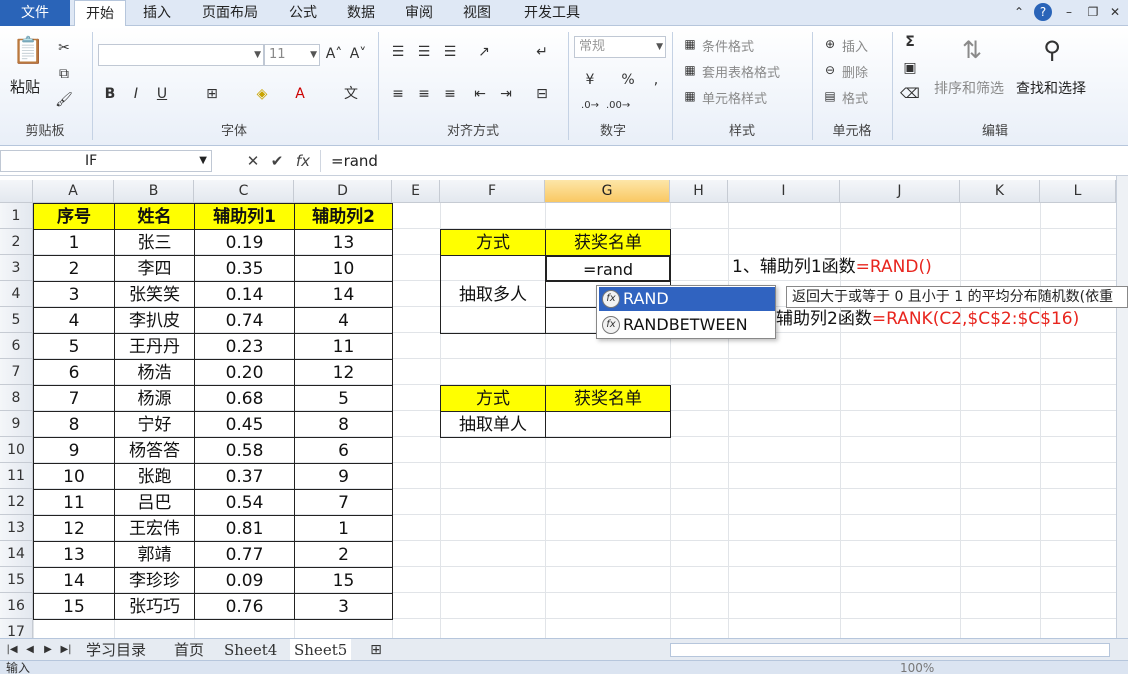 The width and height of the screenshot is (1128, 674). Describe the element at coordinates (493, 398) in the screenshot. I see `draw2-method-header: 方式` at that location.